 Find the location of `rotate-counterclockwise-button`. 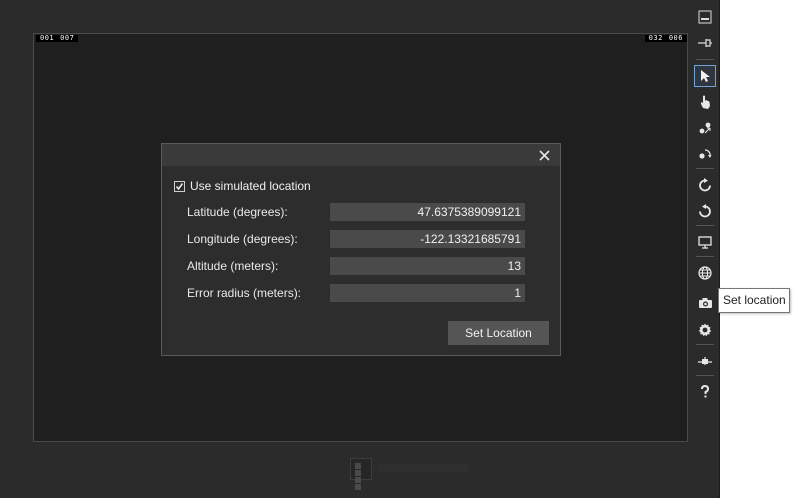

rotate-counterclockwise-button is located at coordinates (705, 211).